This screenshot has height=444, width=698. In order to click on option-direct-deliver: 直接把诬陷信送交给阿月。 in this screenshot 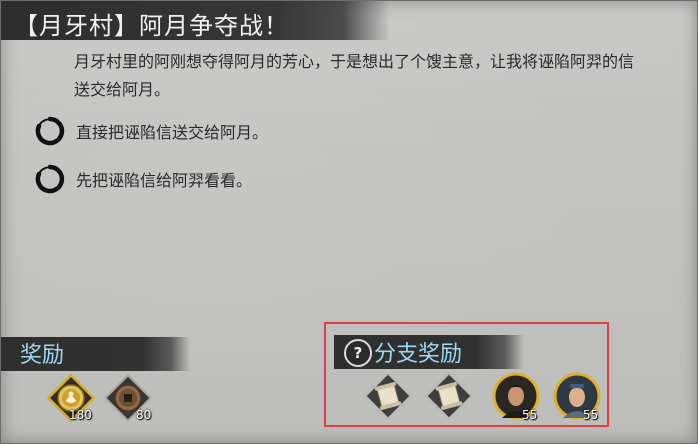, I will do `click(151, 131)`.